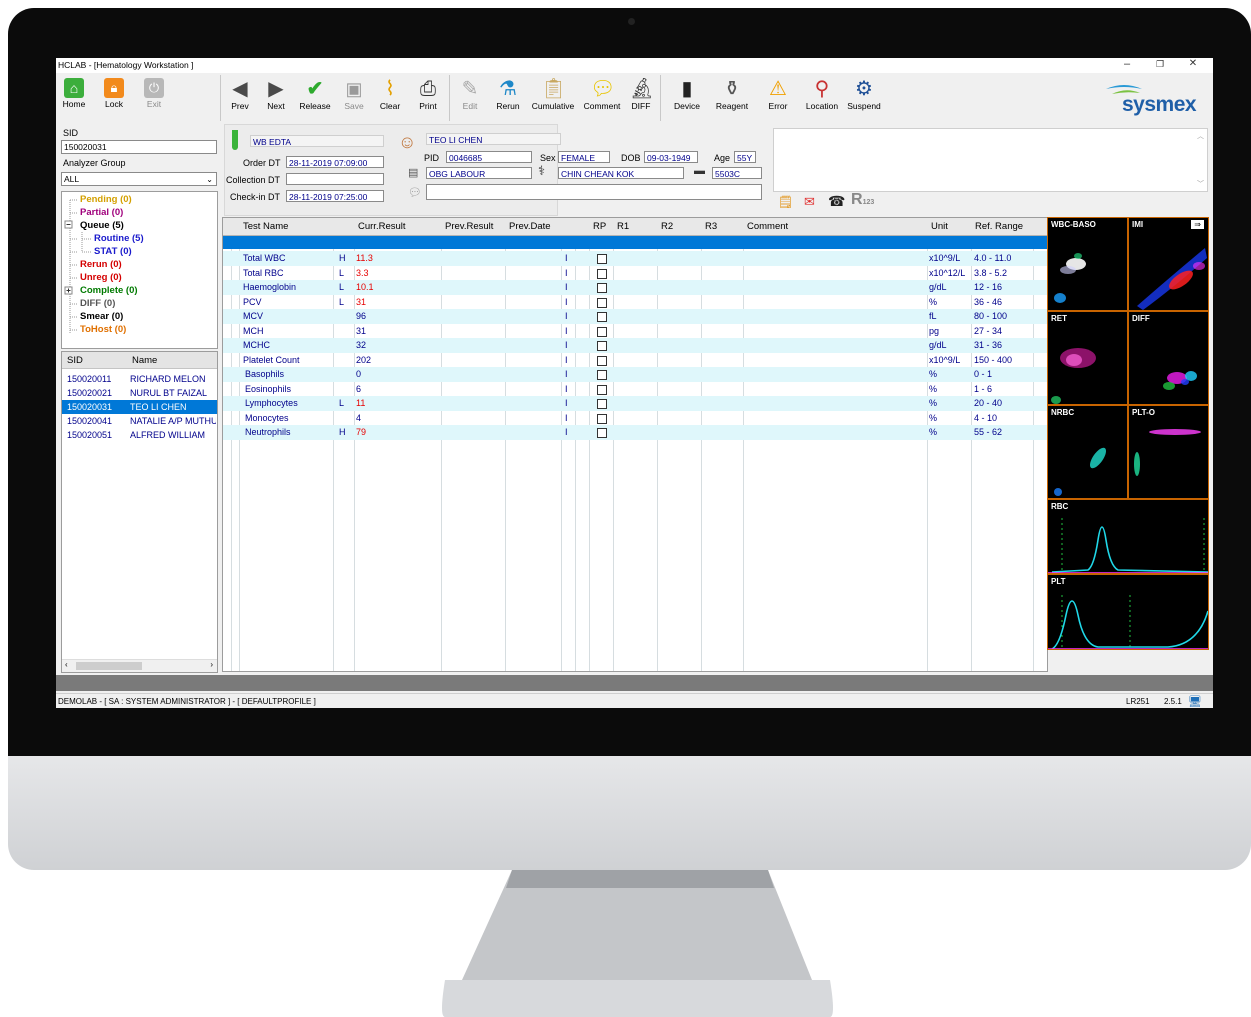 The image size is (1251, 1017). Describe the element at coordinates (778, 98) in the screenshot. I see `error-button: ⚠ Error` at that location.